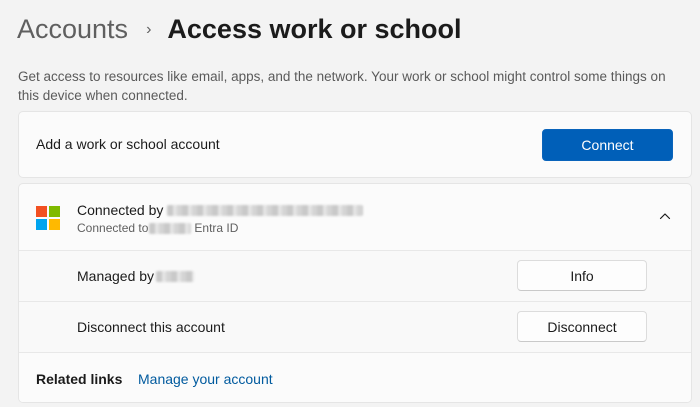 This screenshot has height=407, width=700. Describe the element at coordinates (113, 228) in the screenshot. I see `account-subtitle-prefix: Connected to` at that location.